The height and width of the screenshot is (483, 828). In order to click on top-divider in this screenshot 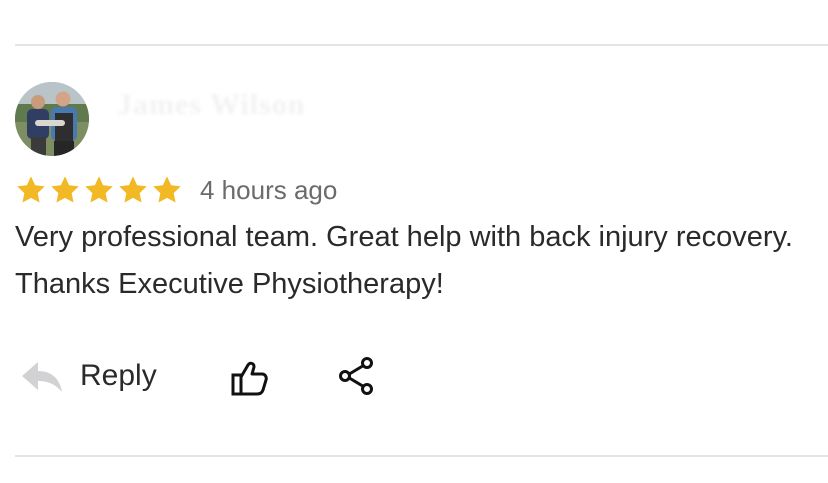, I will do `click(421, 45)`.